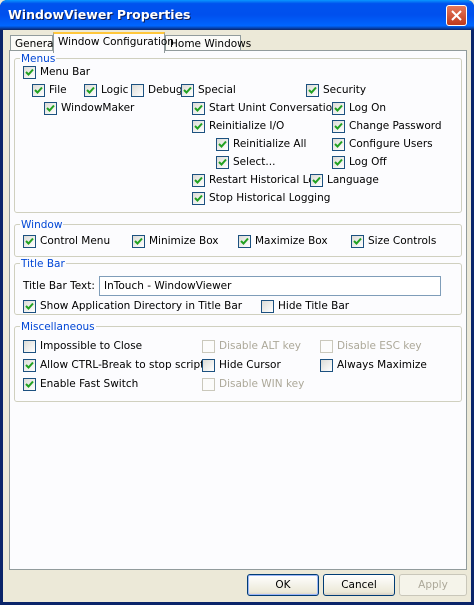 This screenshot has width=474, height=605. Describe the element at coordinates (270, 286) in the screenshot. I see `title-bar-text-input: InTouch - WindowViewer` at that location.